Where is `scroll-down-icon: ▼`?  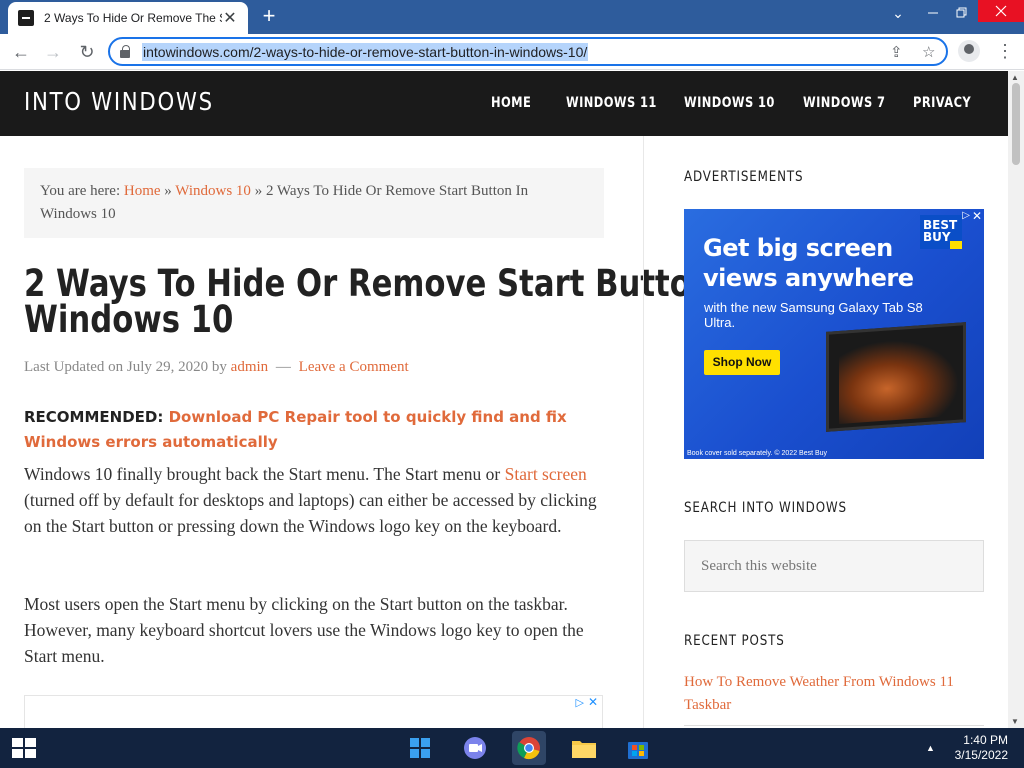
scroll-down-icon: ▼ is located at coordinates (1015, 721).